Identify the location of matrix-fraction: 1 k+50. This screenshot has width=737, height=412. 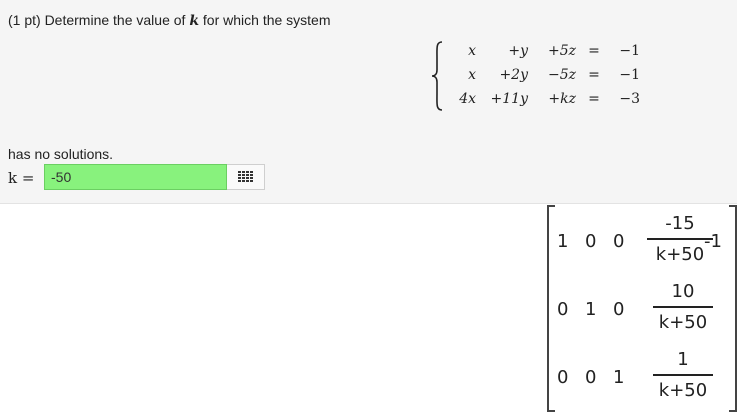
(683, 375).